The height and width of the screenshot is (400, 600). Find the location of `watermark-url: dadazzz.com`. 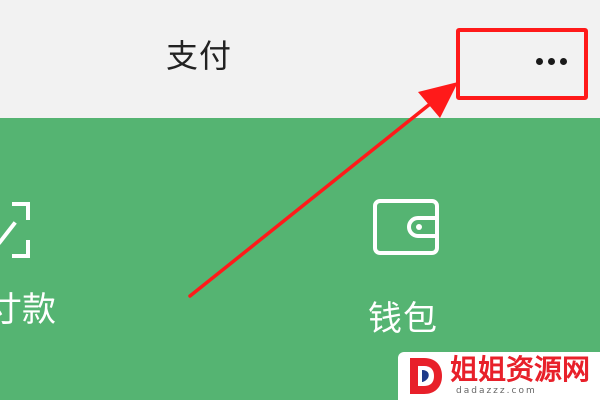

watermark-url: dadazzz.com is located at coordinates (496, 391).